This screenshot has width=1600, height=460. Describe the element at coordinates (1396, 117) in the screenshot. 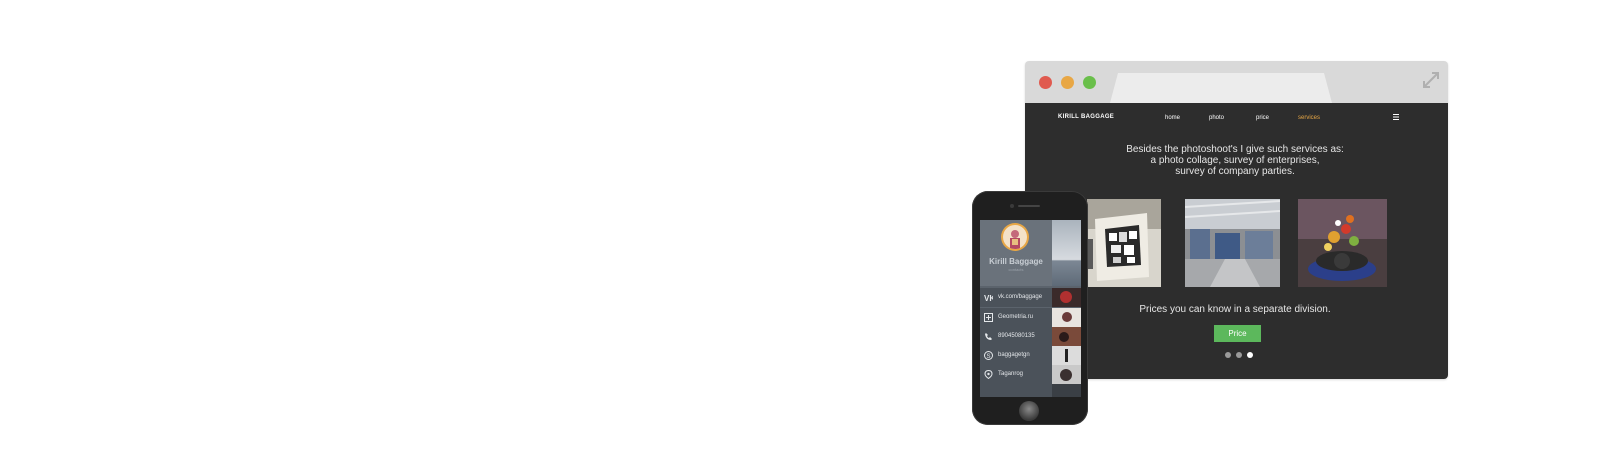

I see `menu-icon` at that location.